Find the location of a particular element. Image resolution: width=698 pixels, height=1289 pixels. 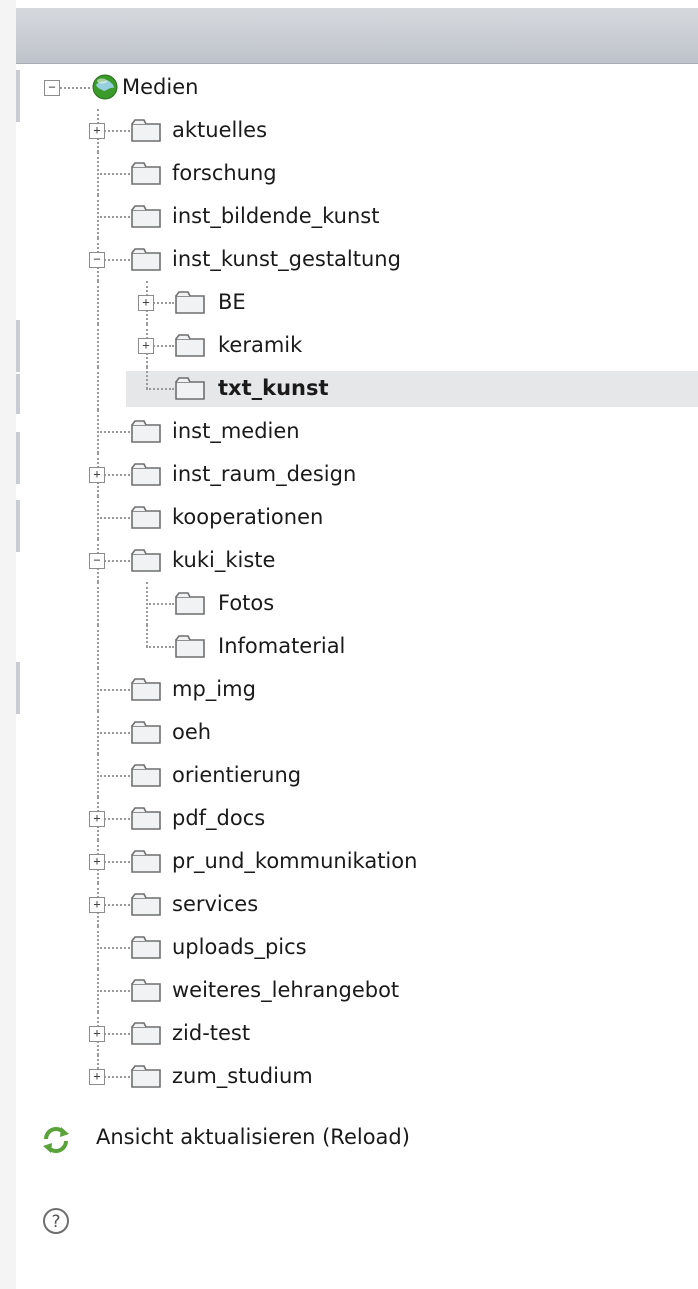

folder-label: pdf_docs is located at coordinates (219, 818).